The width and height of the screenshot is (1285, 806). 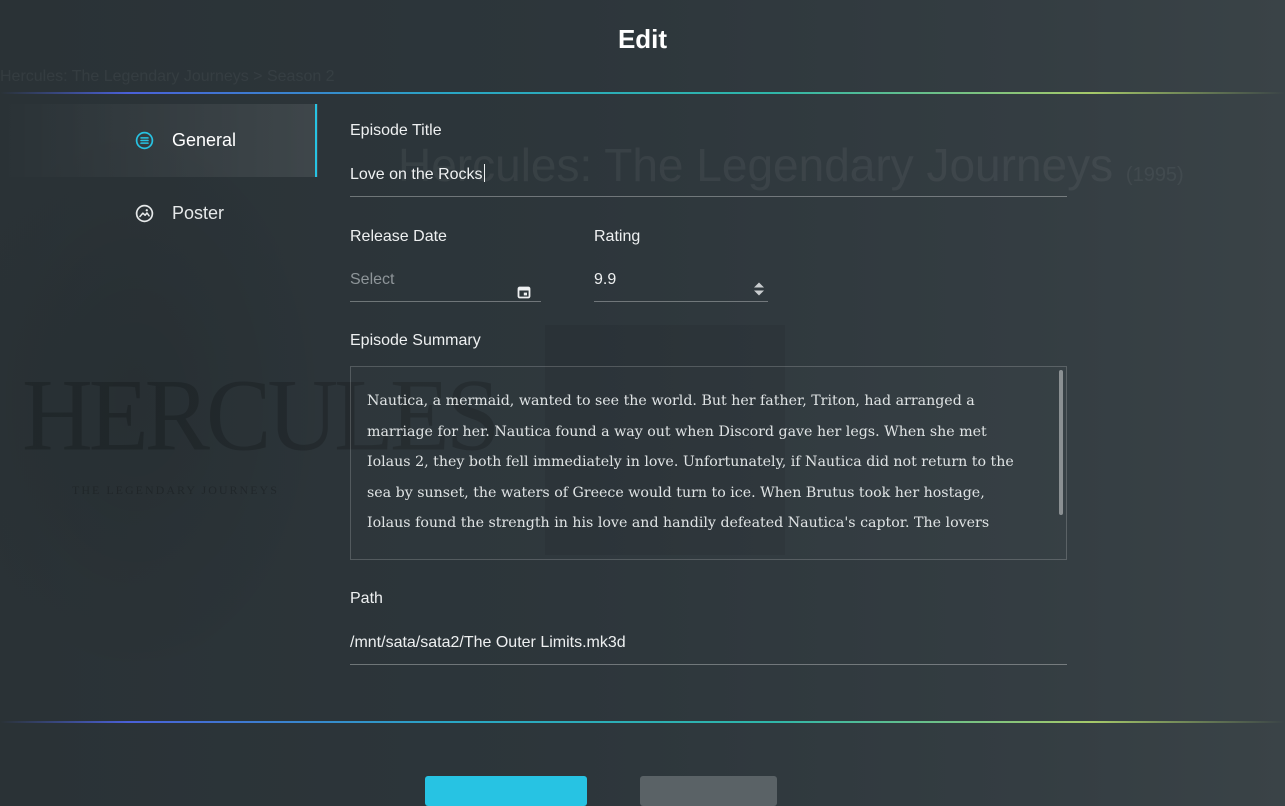 What do you see at coordinates (415, 340) in the screenshot?
I see `episode-summary-label: Episode Summary` at bounding box center [415, 340].